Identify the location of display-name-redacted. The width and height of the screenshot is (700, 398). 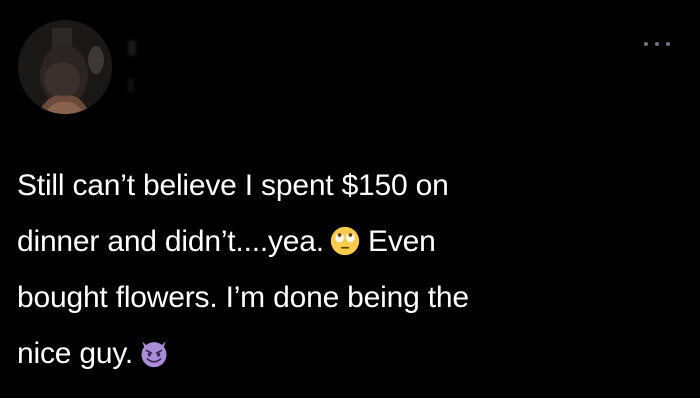
(132, 48).